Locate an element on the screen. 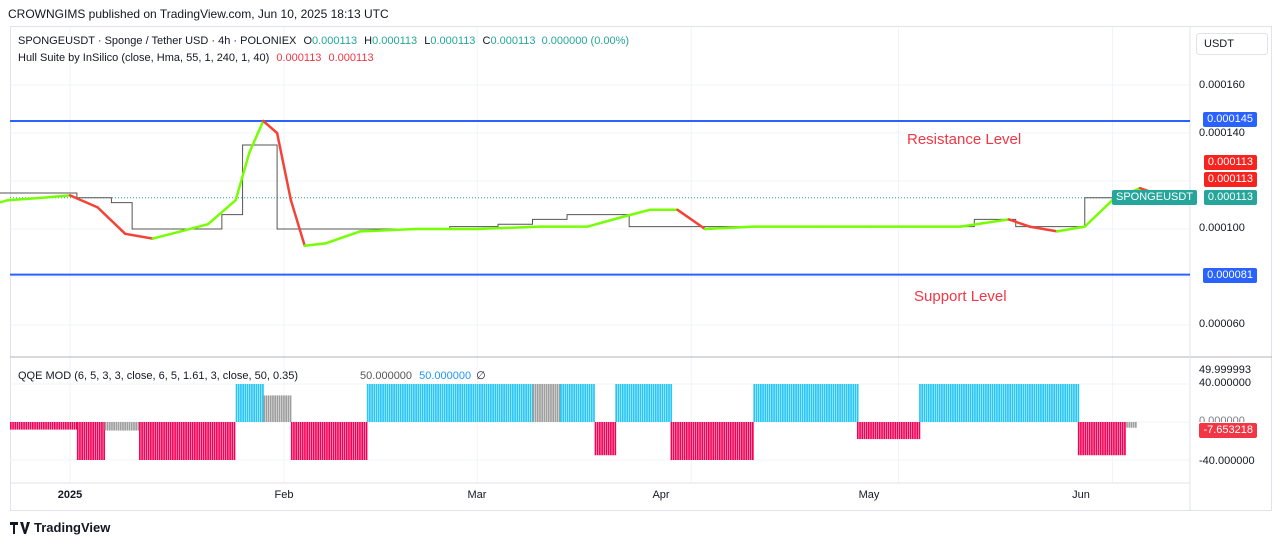  qqe-tick: 0.000000 is located at coordinates (1222, 418).